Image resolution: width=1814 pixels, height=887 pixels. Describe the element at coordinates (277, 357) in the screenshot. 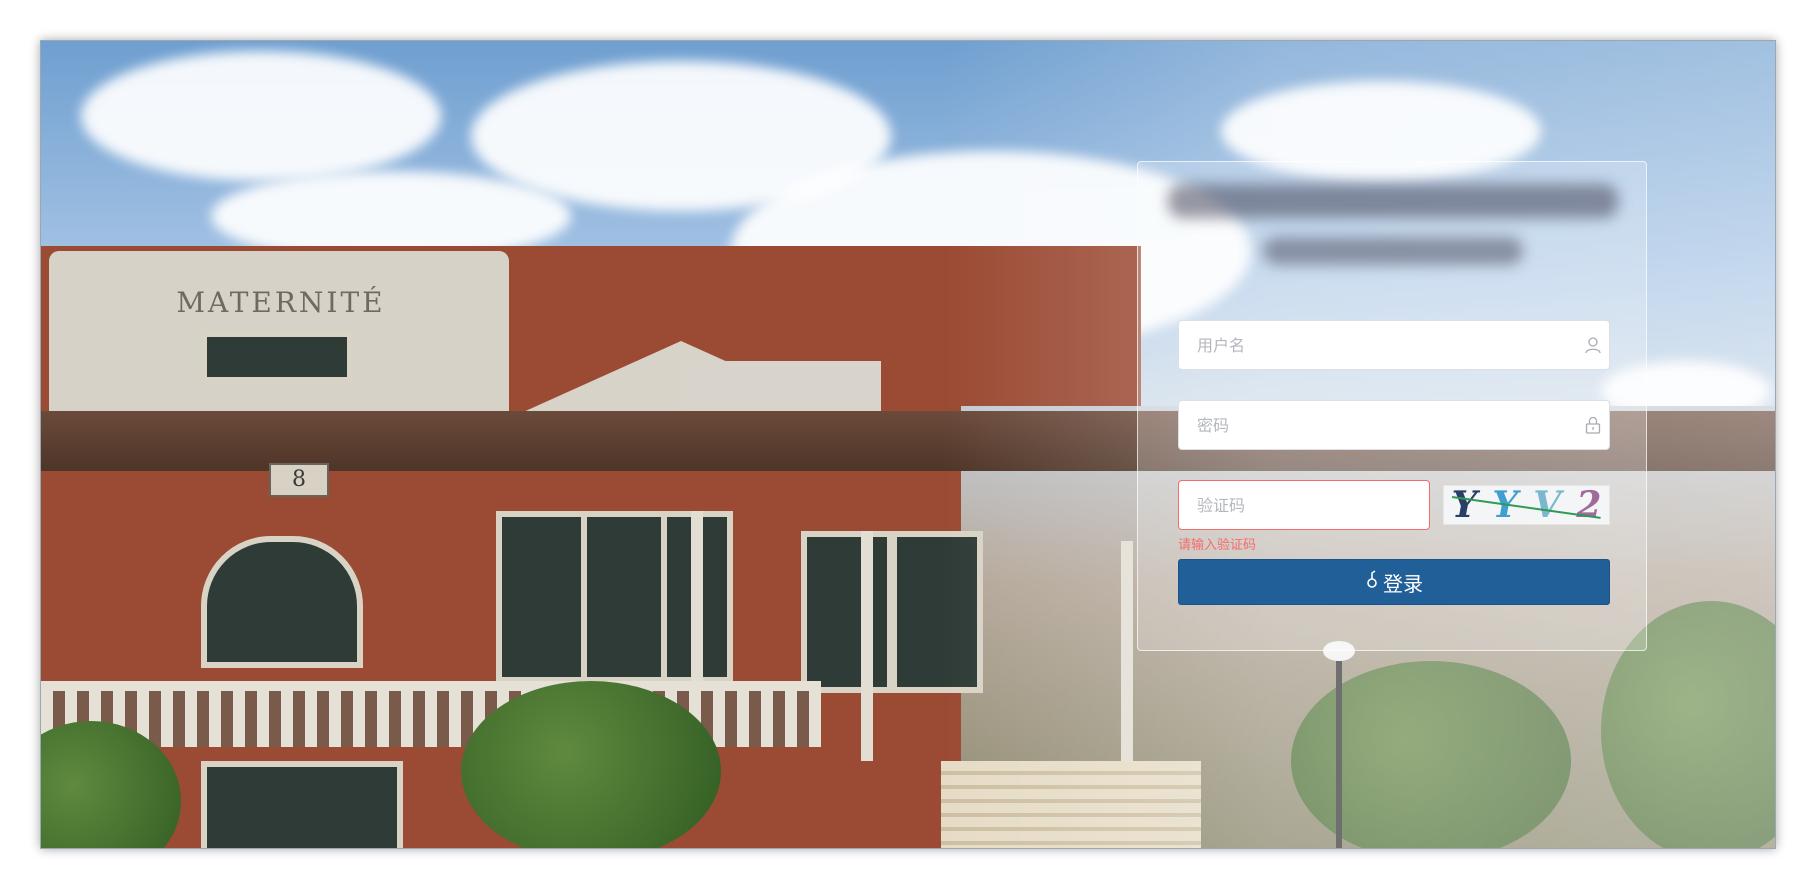

I see `upper-window` at that location.